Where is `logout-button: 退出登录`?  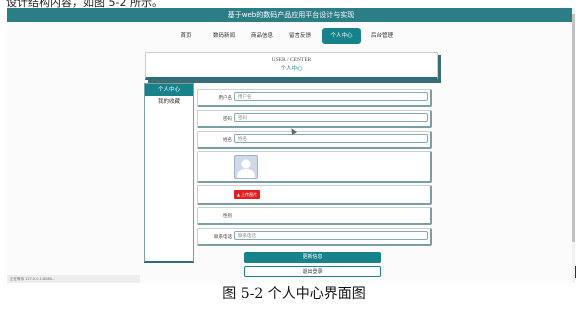
logout-button: 退出登录 is located at coordinates (312, 271).